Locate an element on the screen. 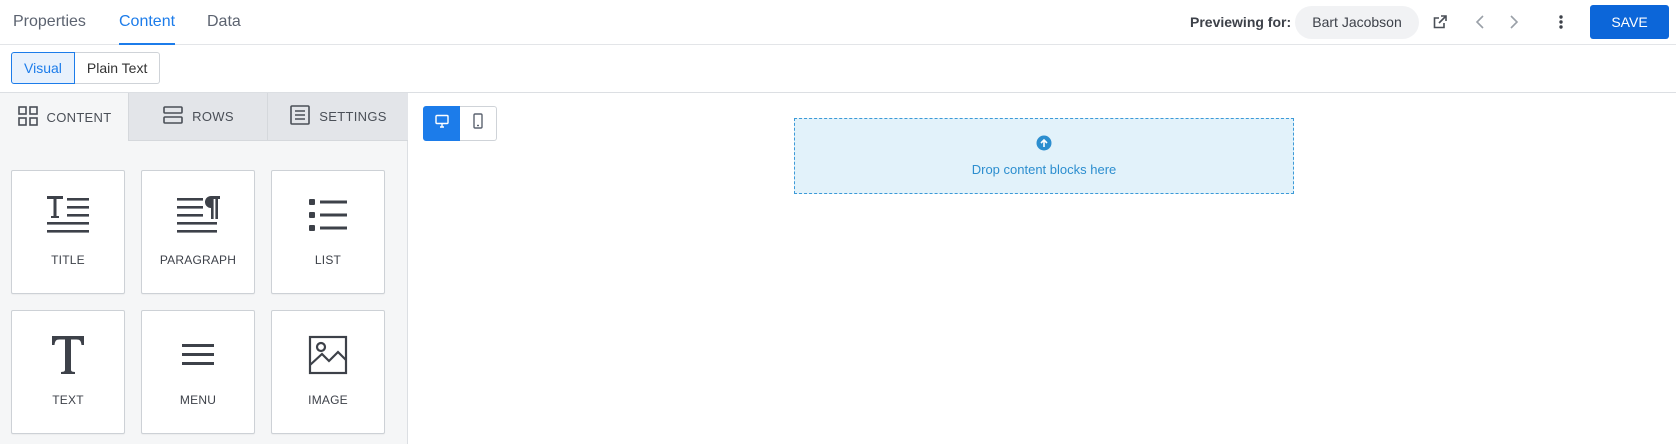 The height and width of the screenshot is (444, 1676). tab-content: Content is located at coordinates (147, 23).